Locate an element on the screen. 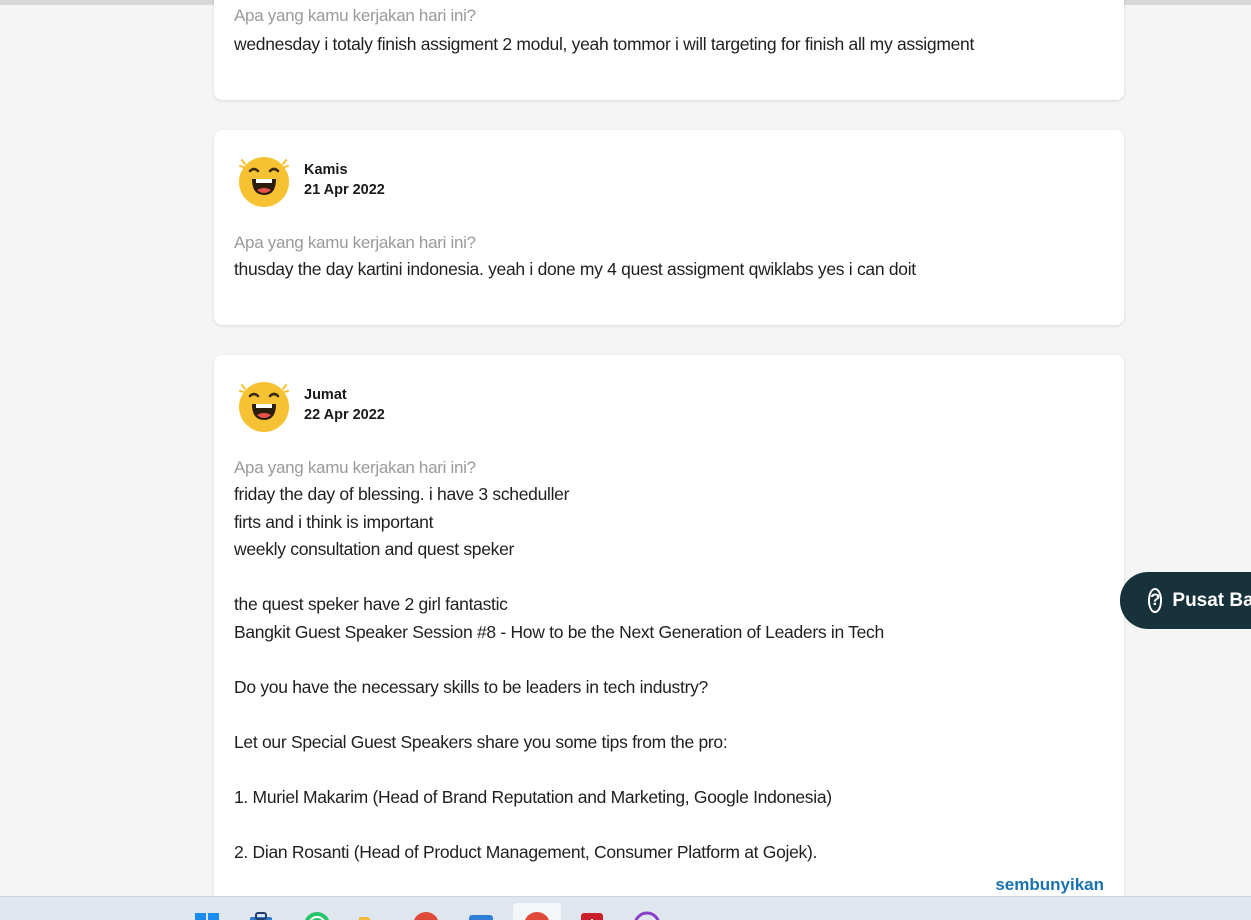 This screenshot has height=920, width=1251. entry-date: 21 Apr 2022 is located at coordinates (344, 190).